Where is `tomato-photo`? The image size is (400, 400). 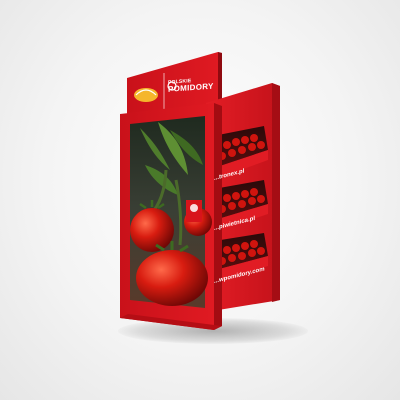
tomato-photo is located at coordinates (171, 212).